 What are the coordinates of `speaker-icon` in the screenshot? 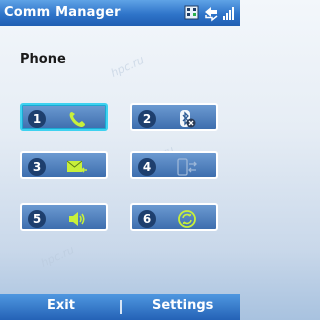 It's located at (77, 219).